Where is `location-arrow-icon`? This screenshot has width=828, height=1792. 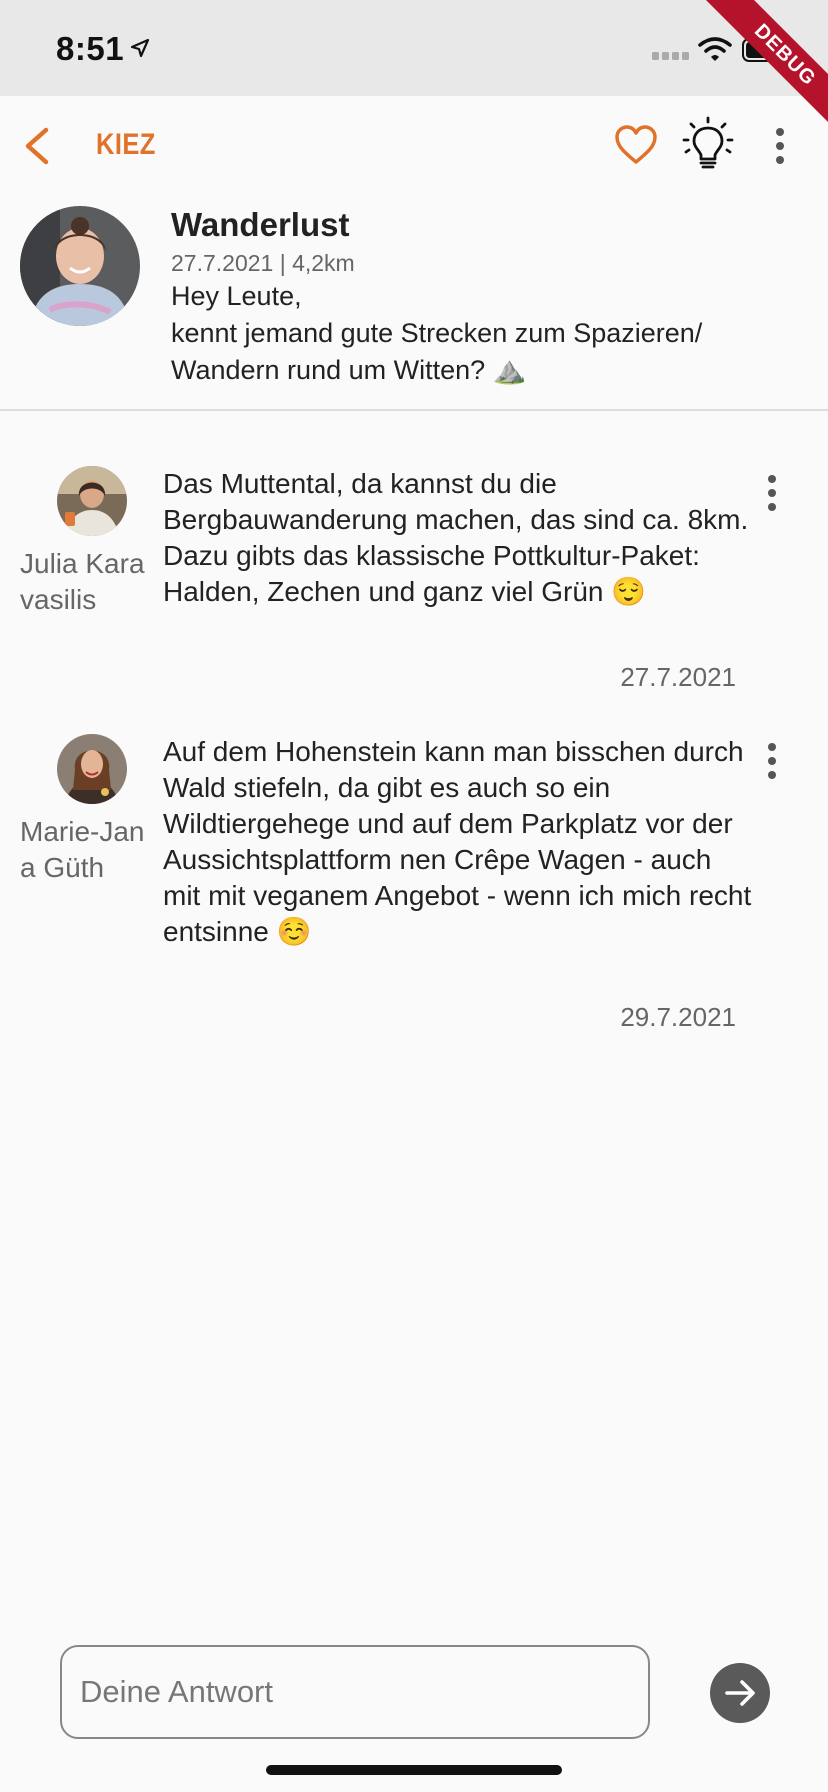 location-arrow-icon is located at coordinates (140, 48).